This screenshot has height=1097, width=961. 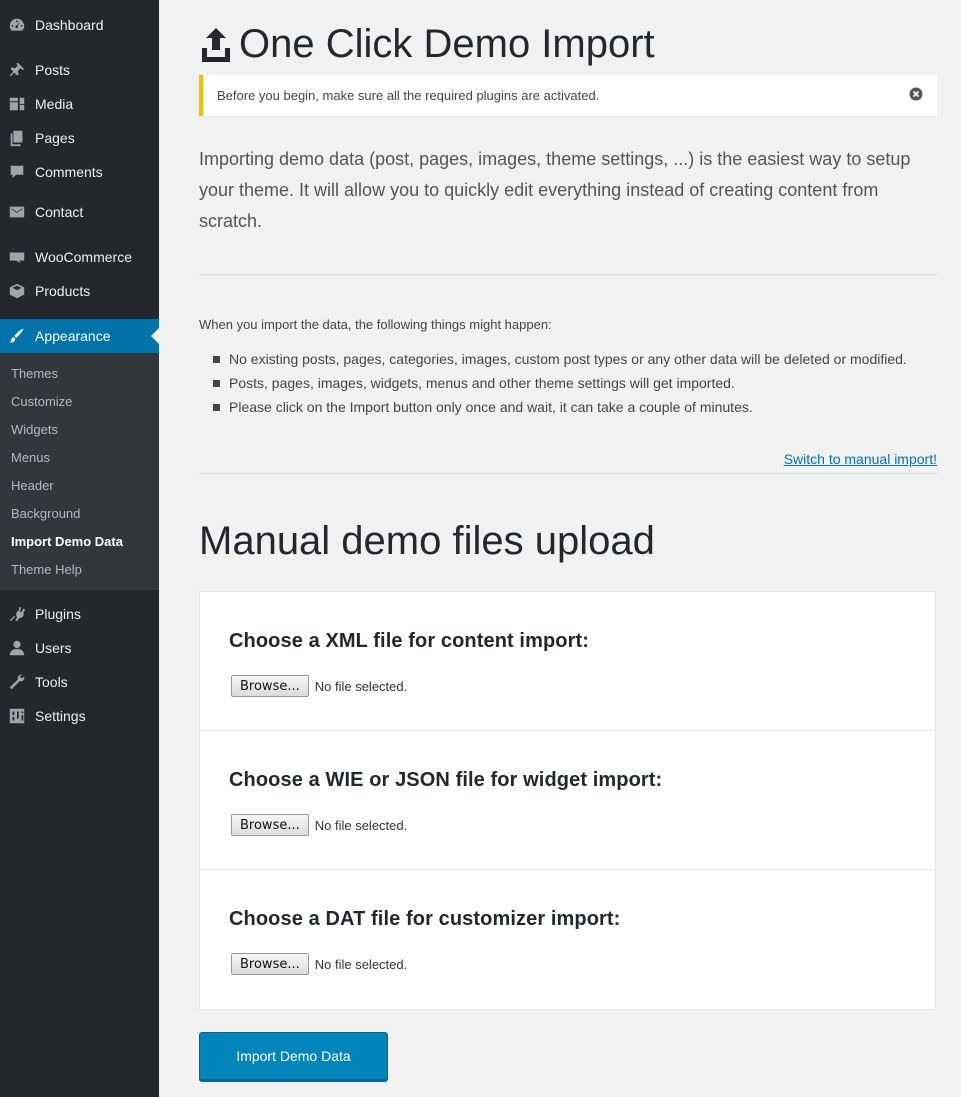 I want to click on page-title: One Click Demo Import, so click(x=427, y=44).